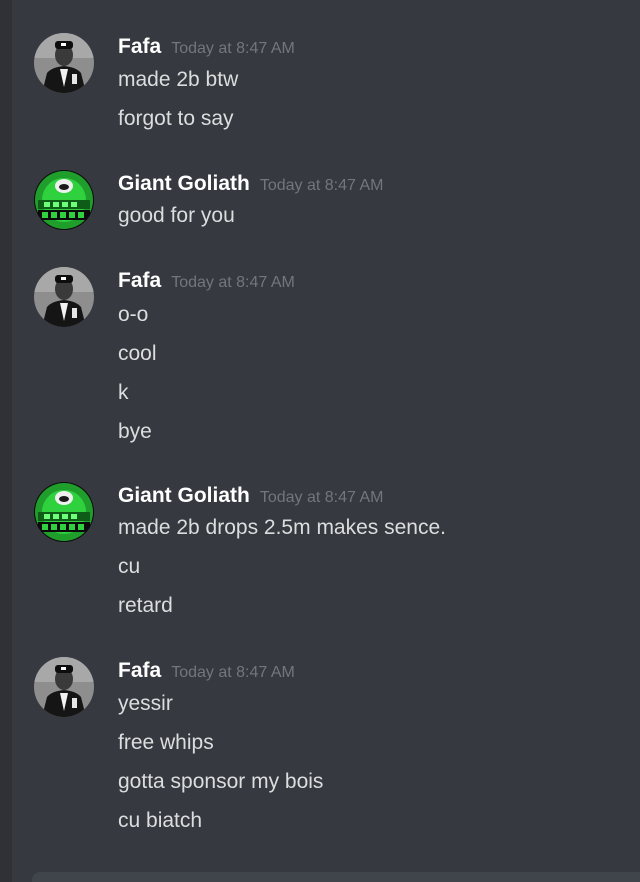  I want to click on message-text: free whips, so click(166, 742).